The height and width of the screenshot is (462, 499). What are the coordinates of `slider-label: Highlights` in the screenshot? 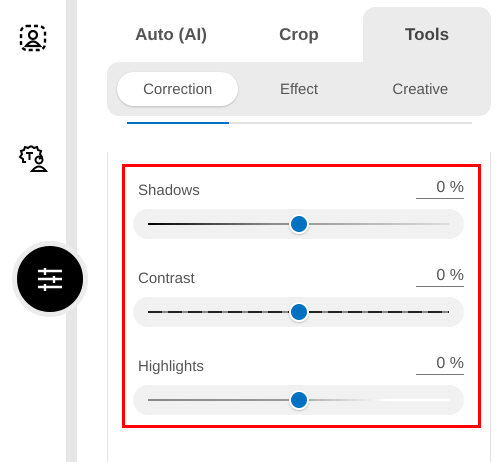 It's located at (171, 366).